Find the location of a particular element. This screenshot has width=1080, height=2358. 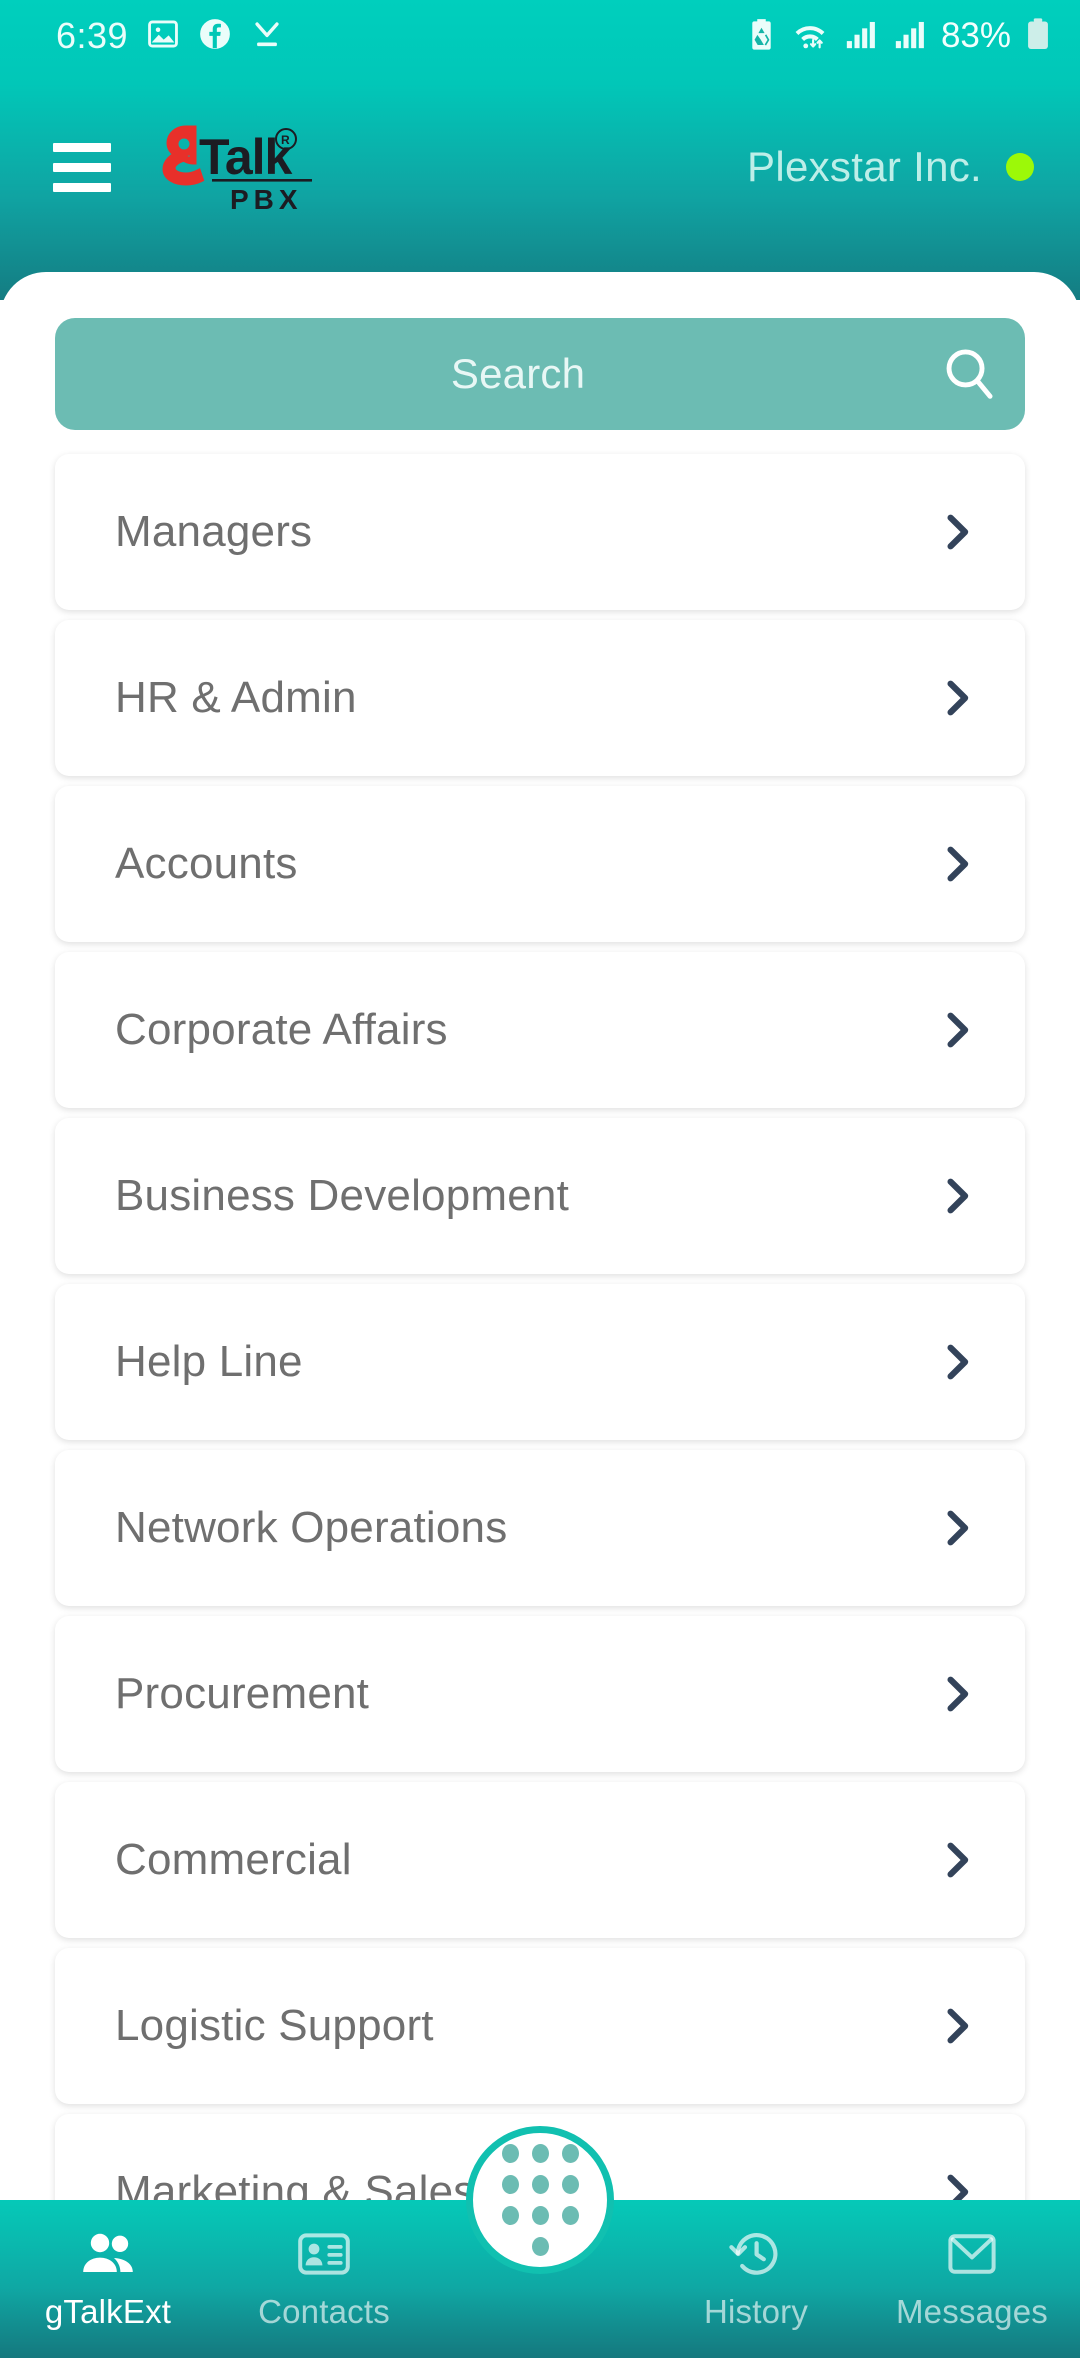

department-row: Procurement is located at coordinates (540, 1694).